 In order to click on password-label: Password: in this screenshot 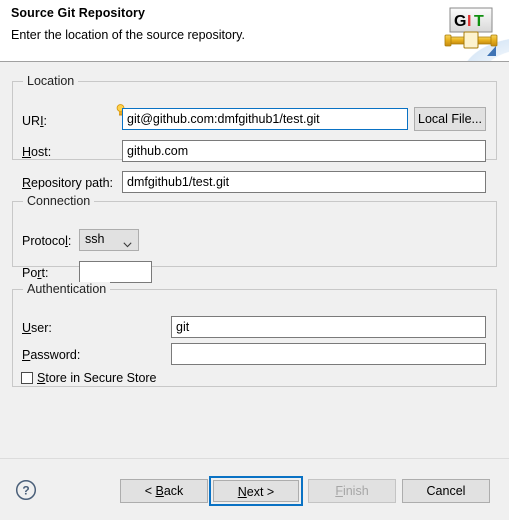, I will do `click(51, 355)`.